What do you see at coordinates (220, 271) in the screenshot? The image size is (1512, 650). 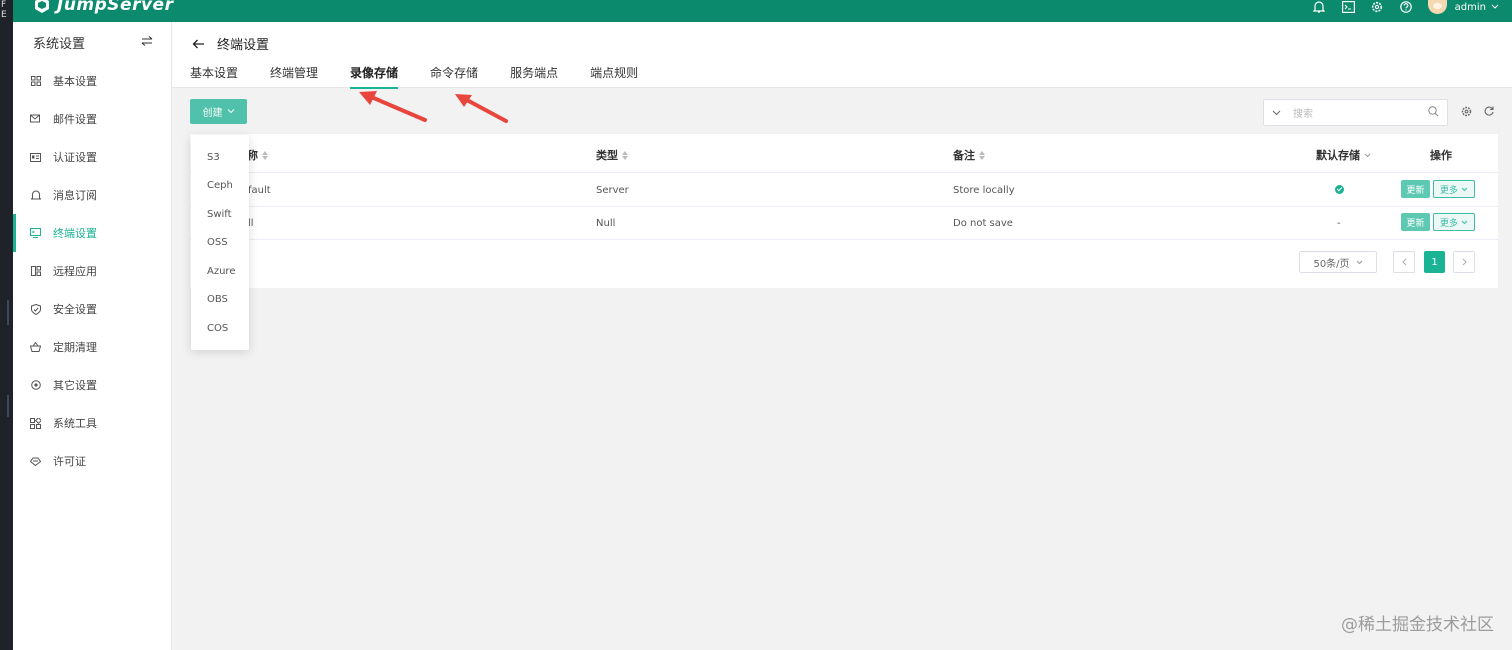 I see `dropdown-item-azure: Azure` at bounding box center [220, 271].